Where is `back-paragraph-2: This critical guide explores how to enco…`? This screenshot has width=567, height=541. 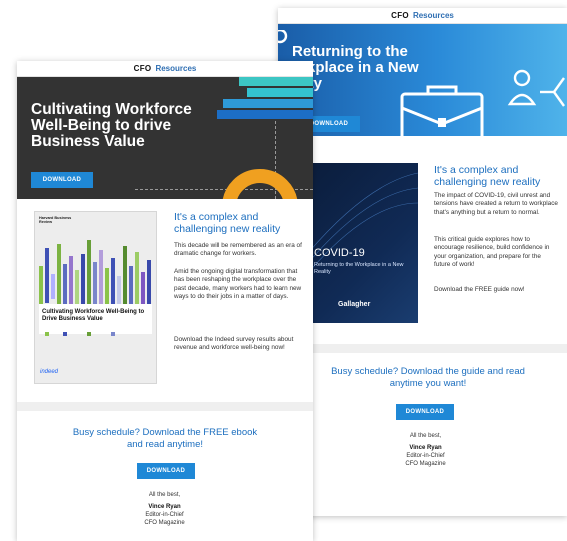 back-paragraph-2: This critical guide explores how to enco… is located at coordinates (492, 252).